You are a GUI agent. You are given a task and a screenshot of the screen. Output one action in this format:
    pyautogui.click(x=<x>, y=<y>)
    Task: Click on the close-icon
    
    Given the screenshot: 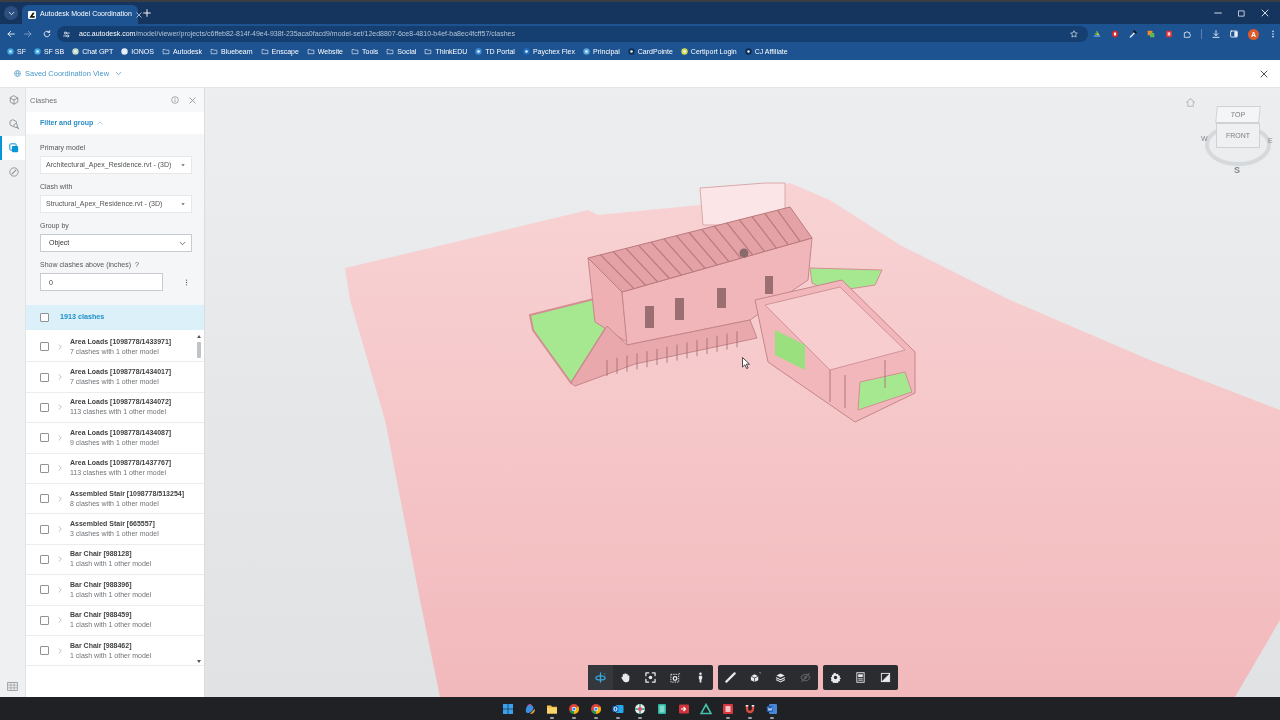 What is the action you would take?
    pyautogui.click(x=1264, y=73)
    